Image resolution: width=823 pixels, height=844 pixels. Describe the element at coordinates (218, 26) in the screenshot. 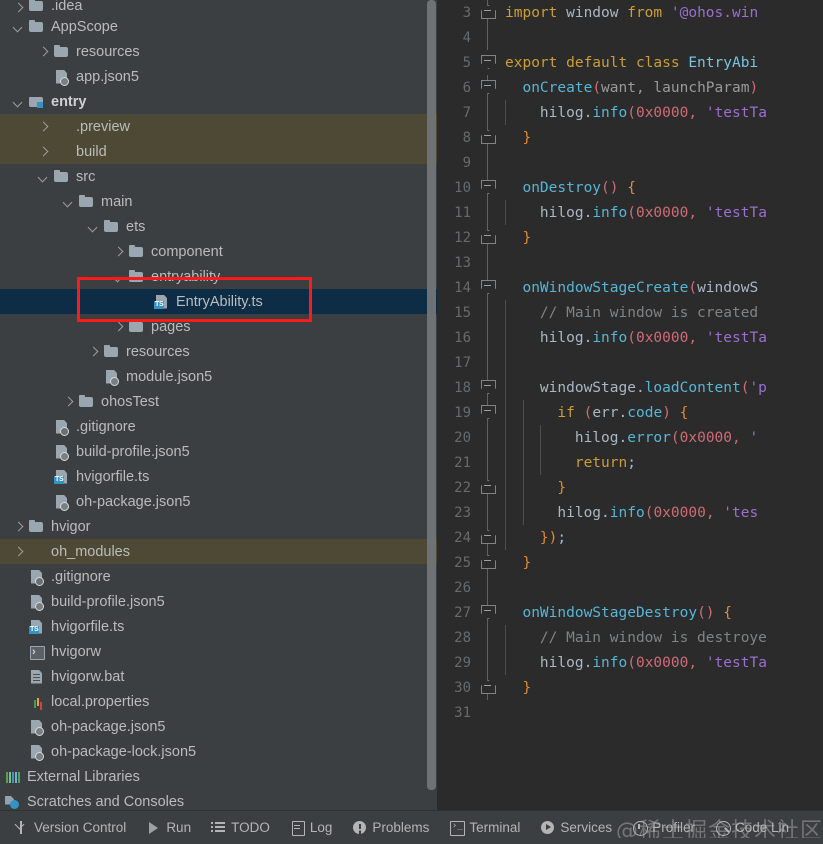

I see `tree-item-appscope: AppScope` at that location.